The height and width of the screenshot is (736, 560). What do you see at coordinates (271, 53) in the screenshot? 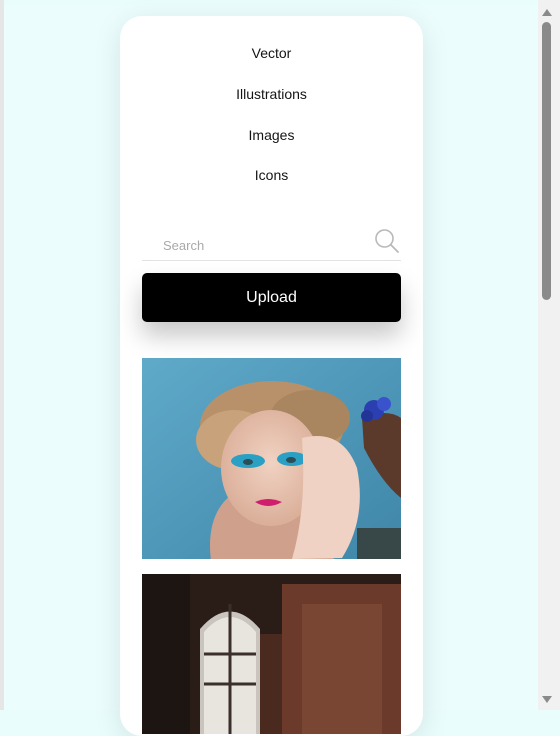
I see `nav-item-vector: Vector` at bounding box center [271, 53].